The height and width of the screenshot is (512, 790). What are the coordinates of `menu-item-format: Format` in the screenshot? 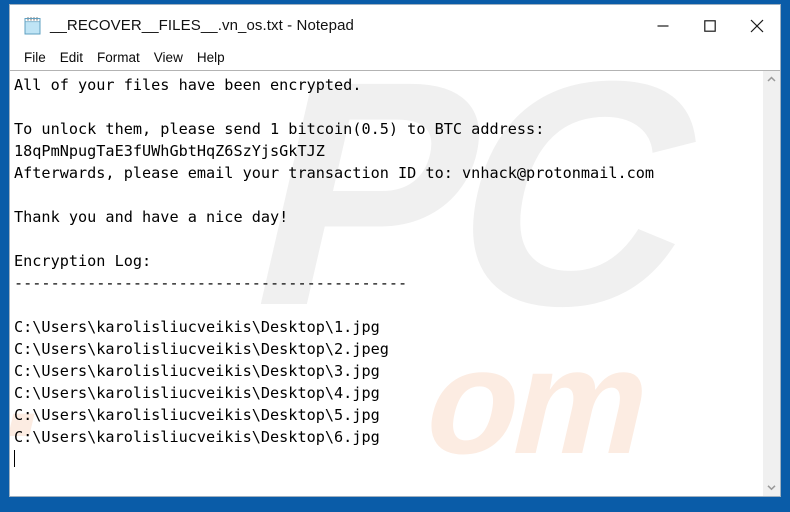 It's located at (118, 58).